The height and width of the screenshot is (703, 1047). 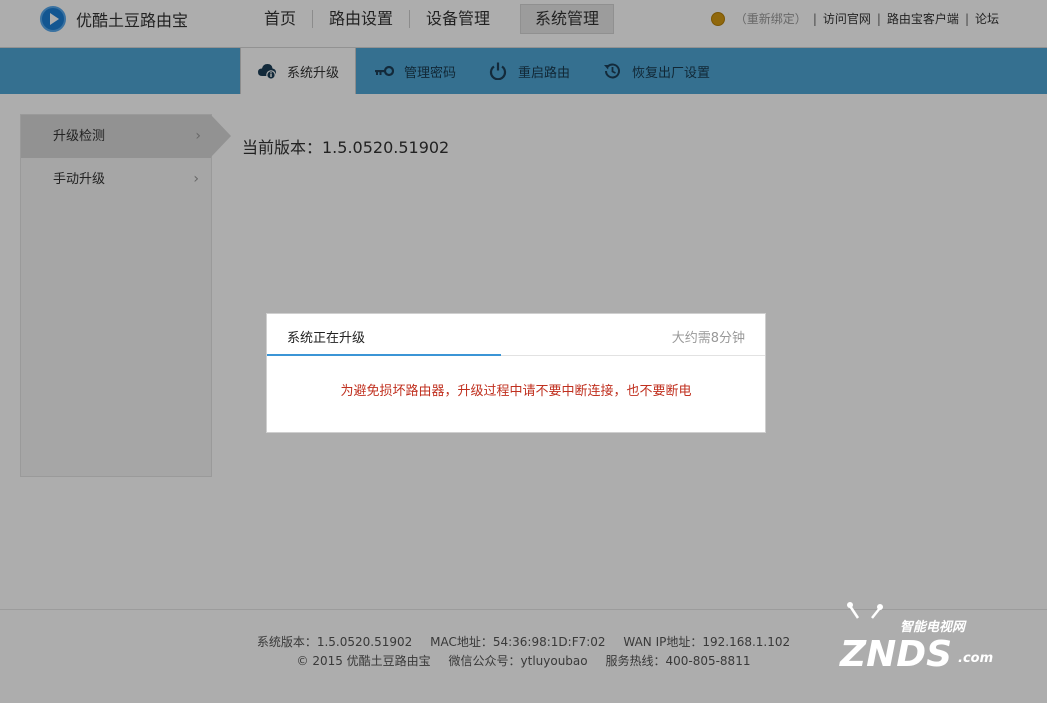 I want to click on watermark-top-text: 智能电视网, so click(x=933, y=627).